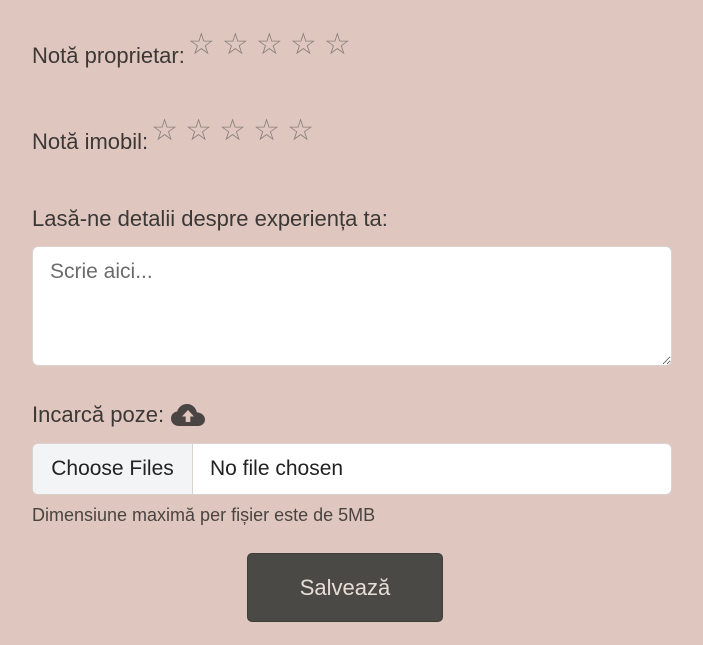 This screenshot has width=703, height=645. I want to click on save-button: Salvează, so click(345, 587).